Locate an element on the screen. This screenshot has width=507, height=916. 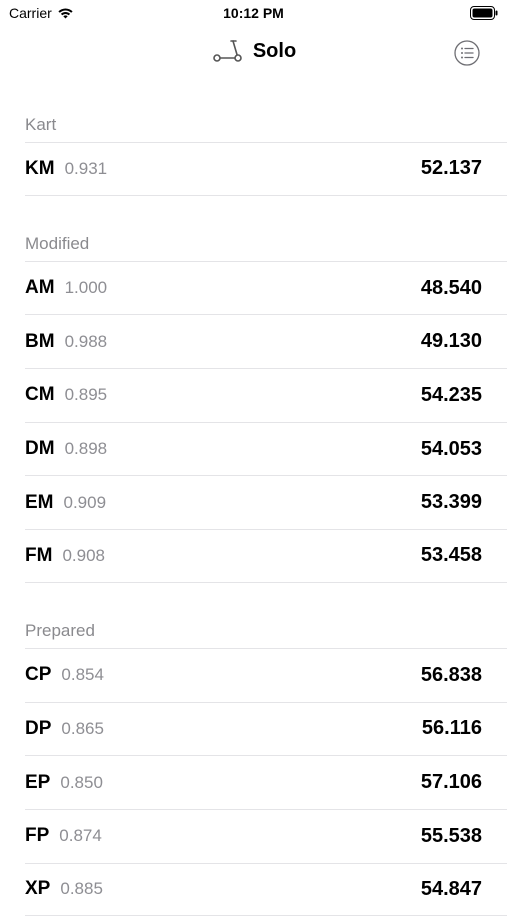
navigation-bar: Solo is located at coordinates (253, 53).